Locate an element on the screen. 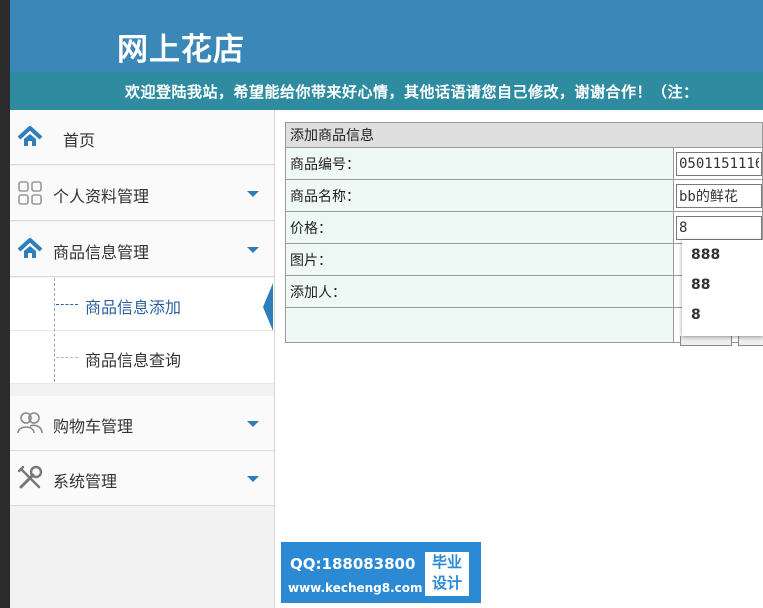 This screenshot has width=763, height=608. sidebar-subitem-label: 商品信息查询 is located at coordinates (133, 360).